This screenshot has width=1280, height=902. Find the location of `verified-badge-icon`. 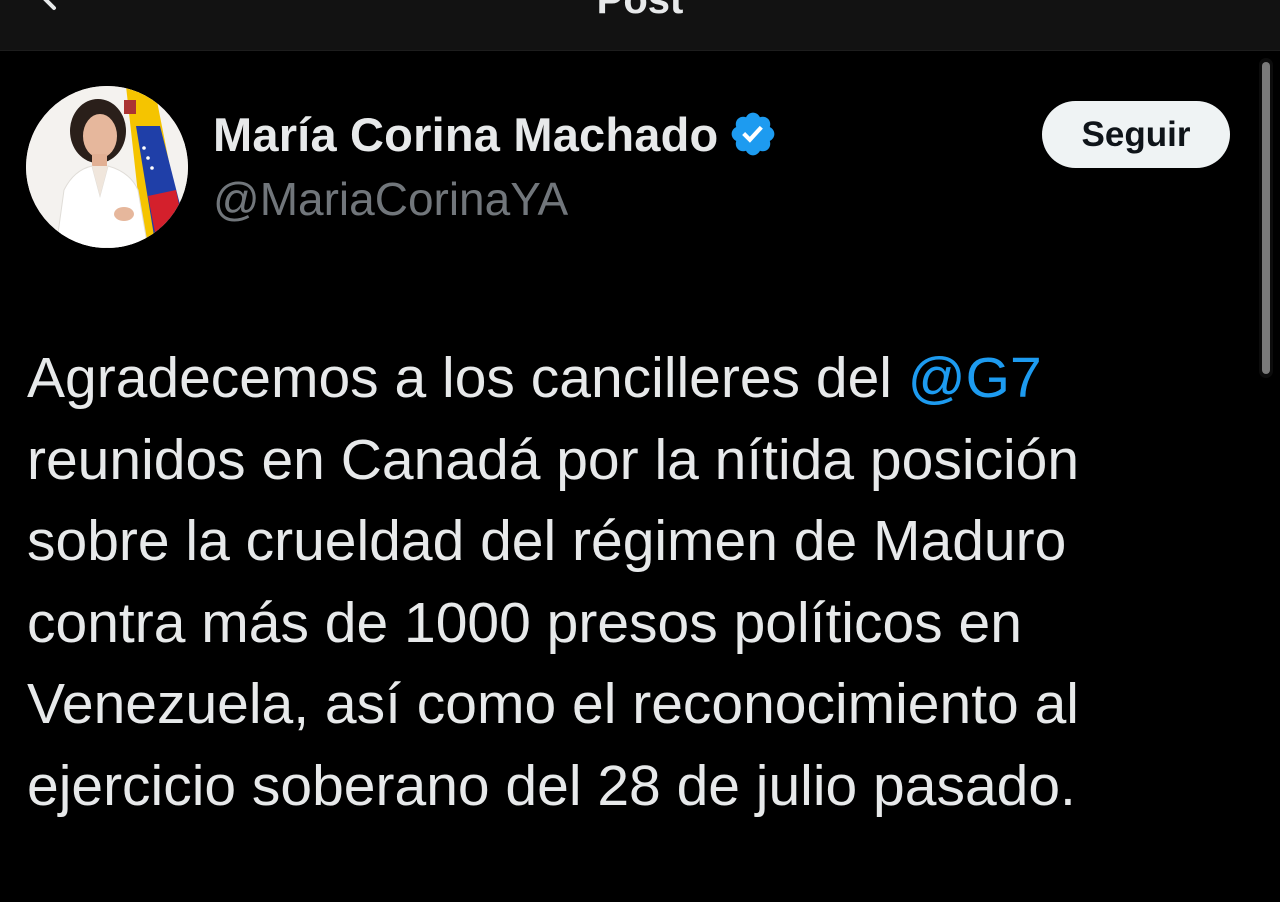

verified-badge-icon is located at coordinates (753, 134).